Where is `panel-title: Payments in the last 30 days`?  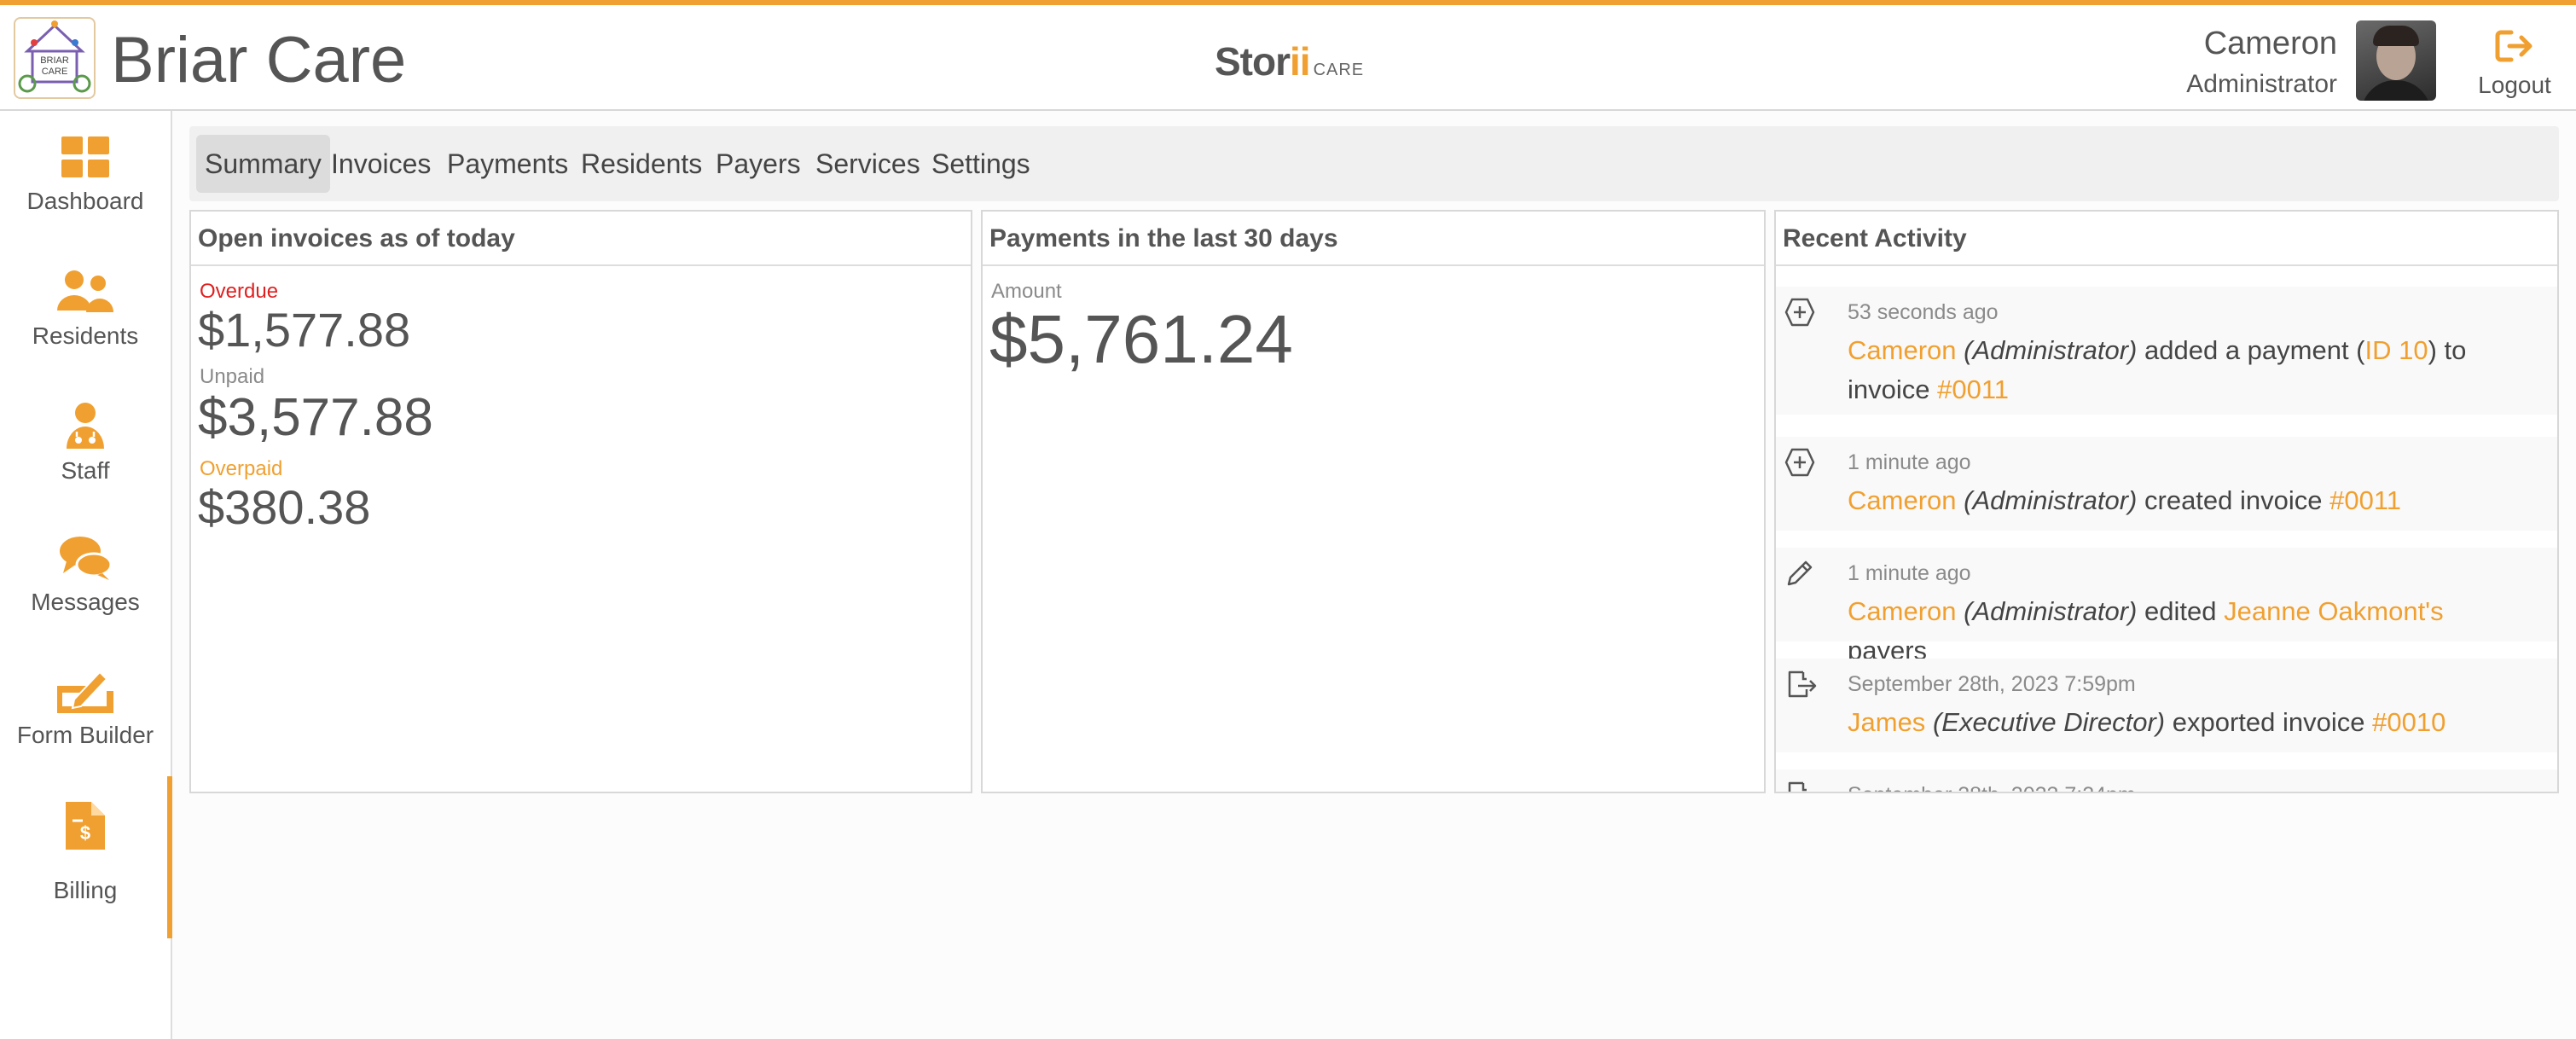
panel-title: Payments in the last 30 days is located at coordinates (1373, 239).